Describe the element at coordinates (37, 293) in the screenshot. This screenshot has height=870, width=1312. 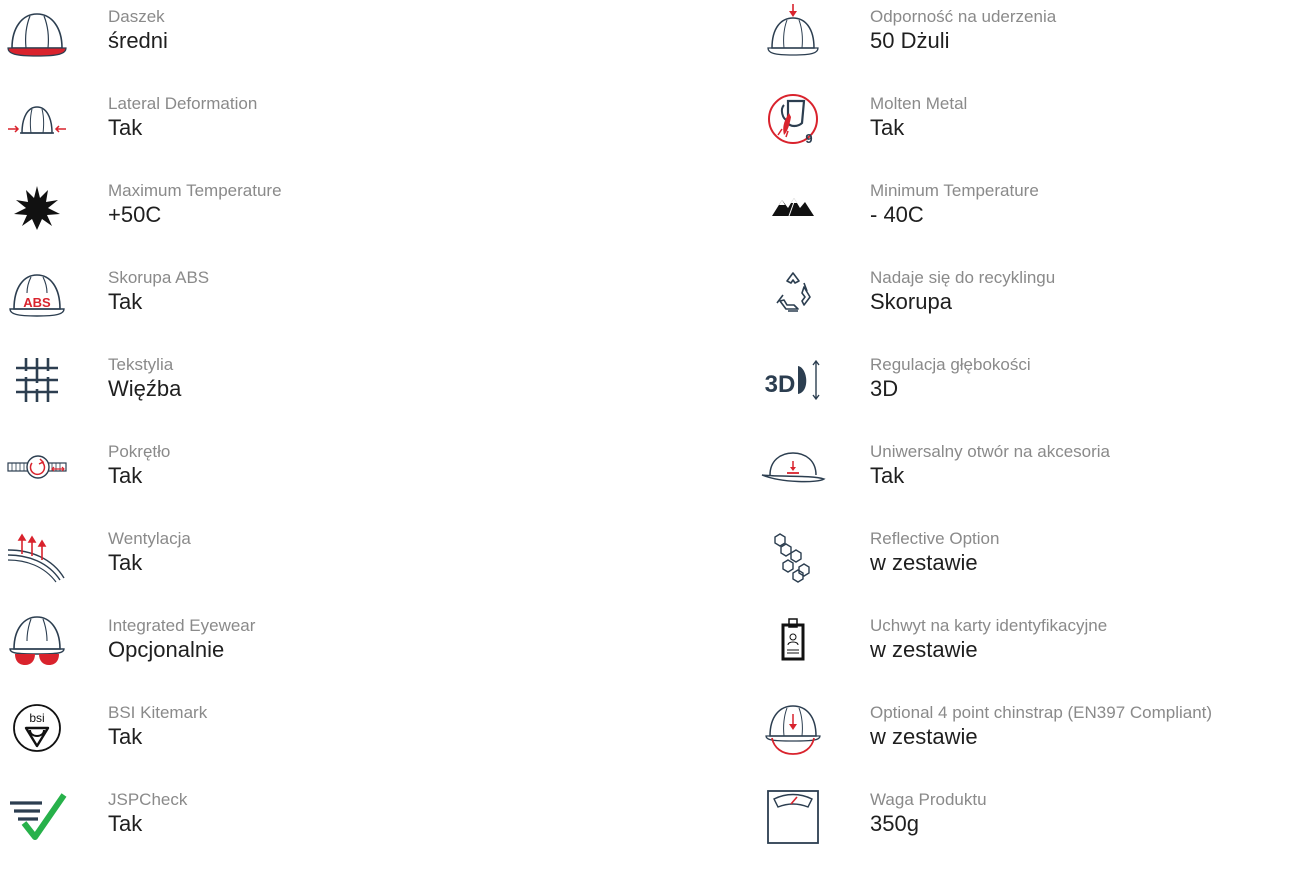
I see `abs-shell-icon: ABS` at that location.